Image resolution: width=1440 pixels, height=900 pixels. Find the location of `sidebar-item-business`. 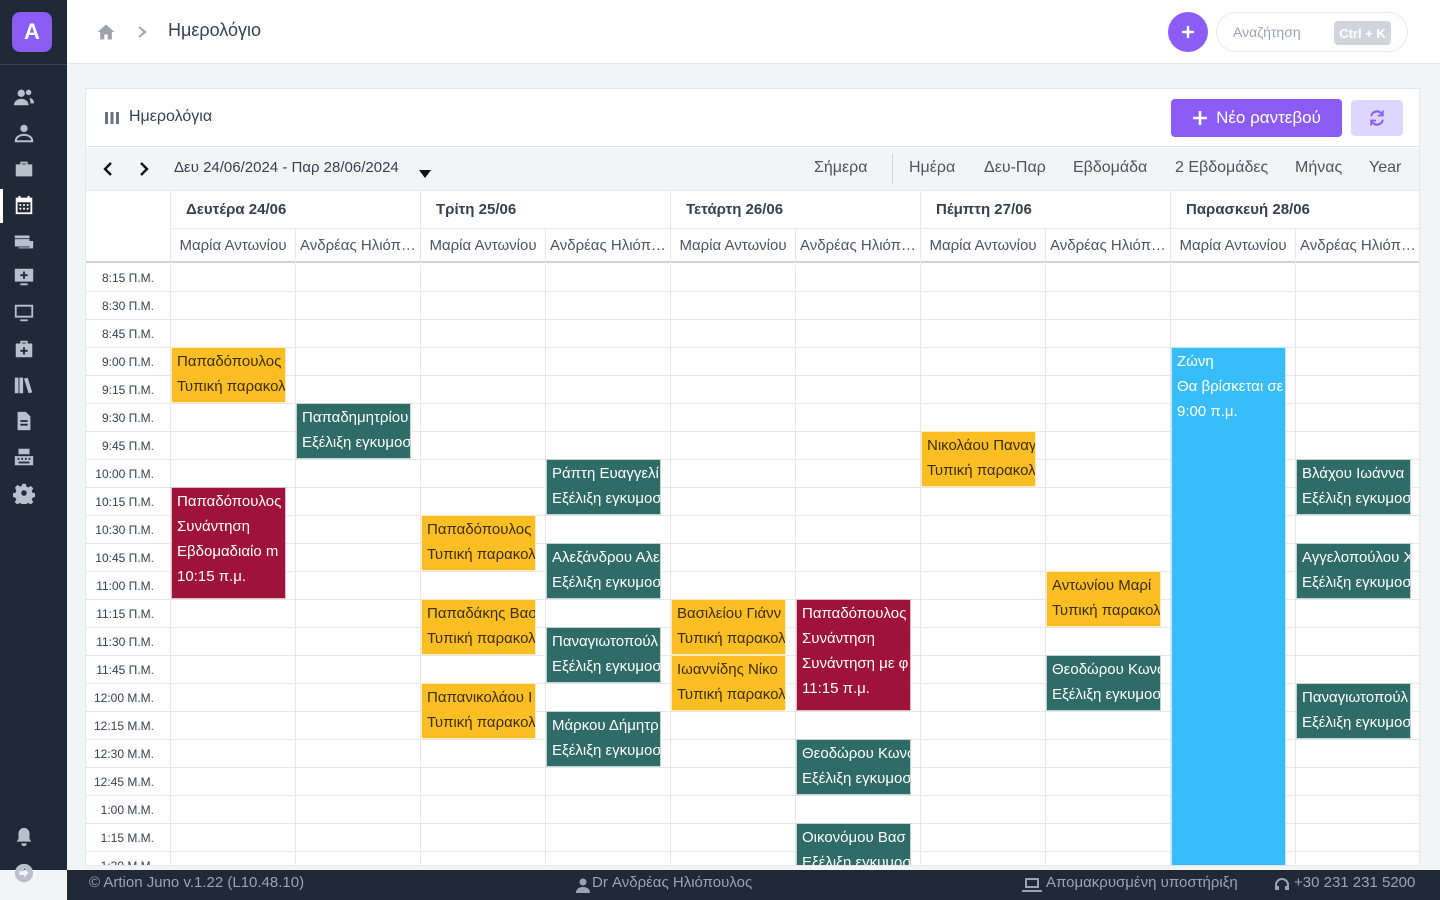

sidebar-item-business is located at coordinates (23, 169).